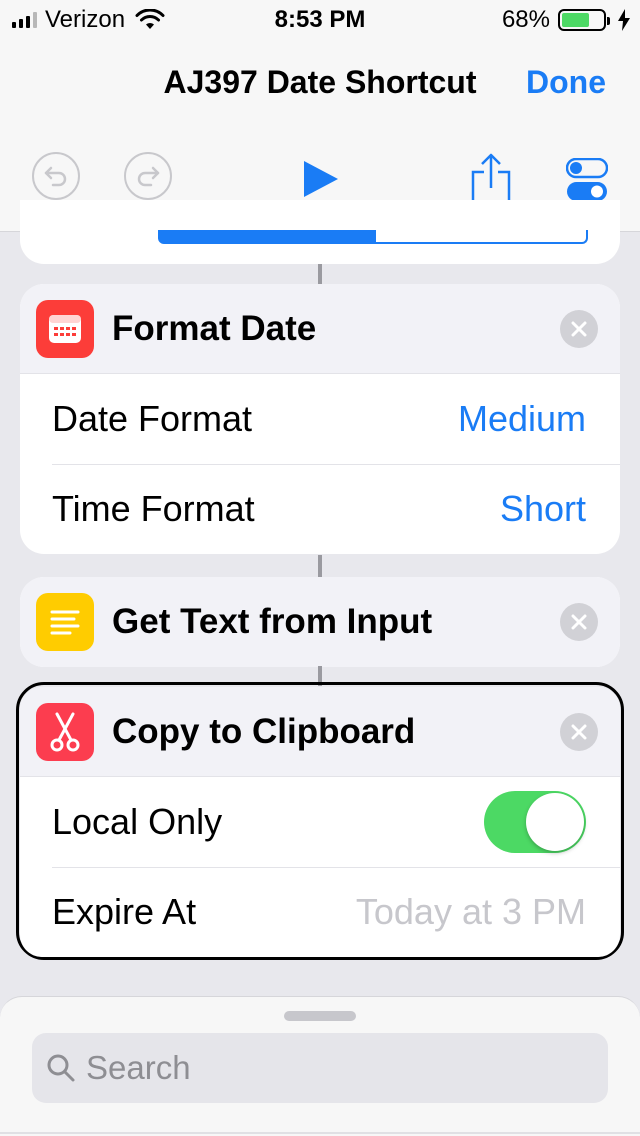 This screenshot has width=640, height=1136. I want to click on format-date-header: Format Date, so click(320, 329).